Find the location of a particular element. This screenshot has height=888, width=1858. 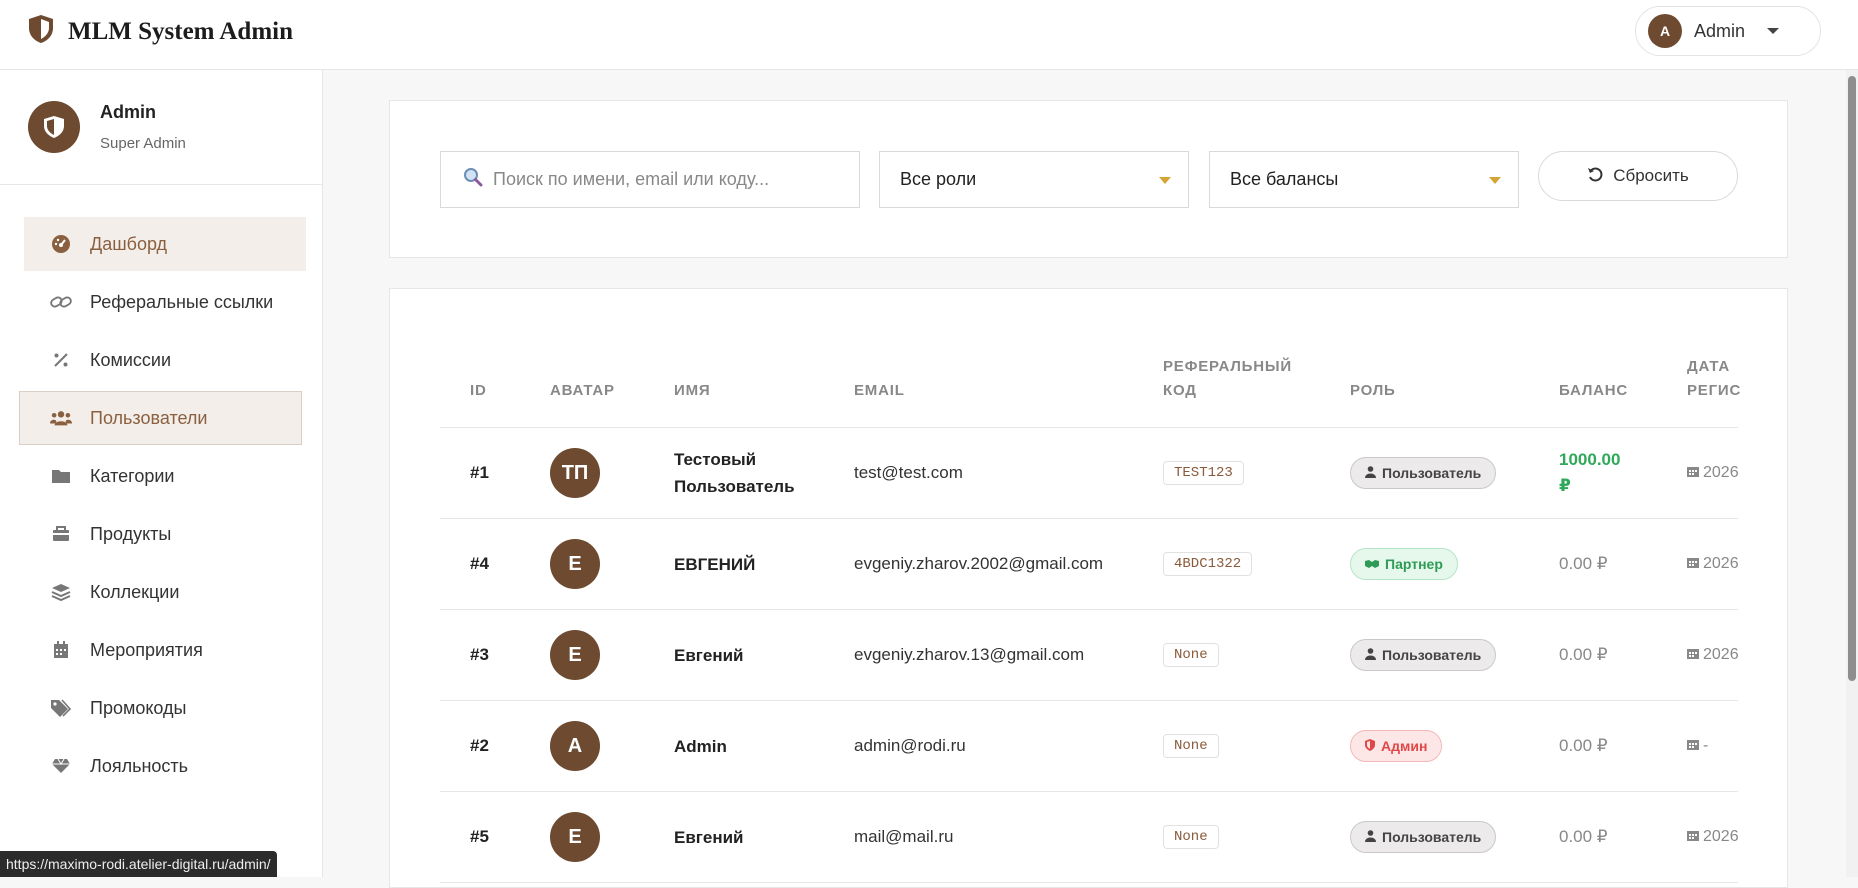

sidebar-item-events: Мероприятия is located at coordinates (161, 650).